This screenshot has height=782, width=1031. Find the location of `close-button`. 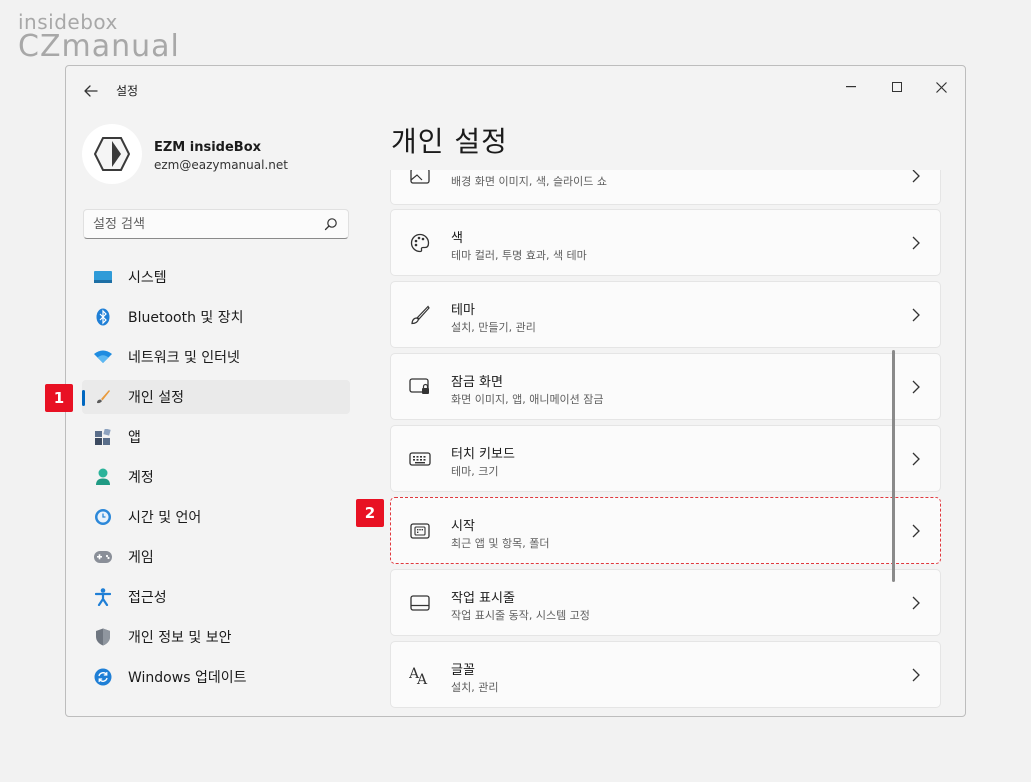

close-button is located at coordinates (941, 87).